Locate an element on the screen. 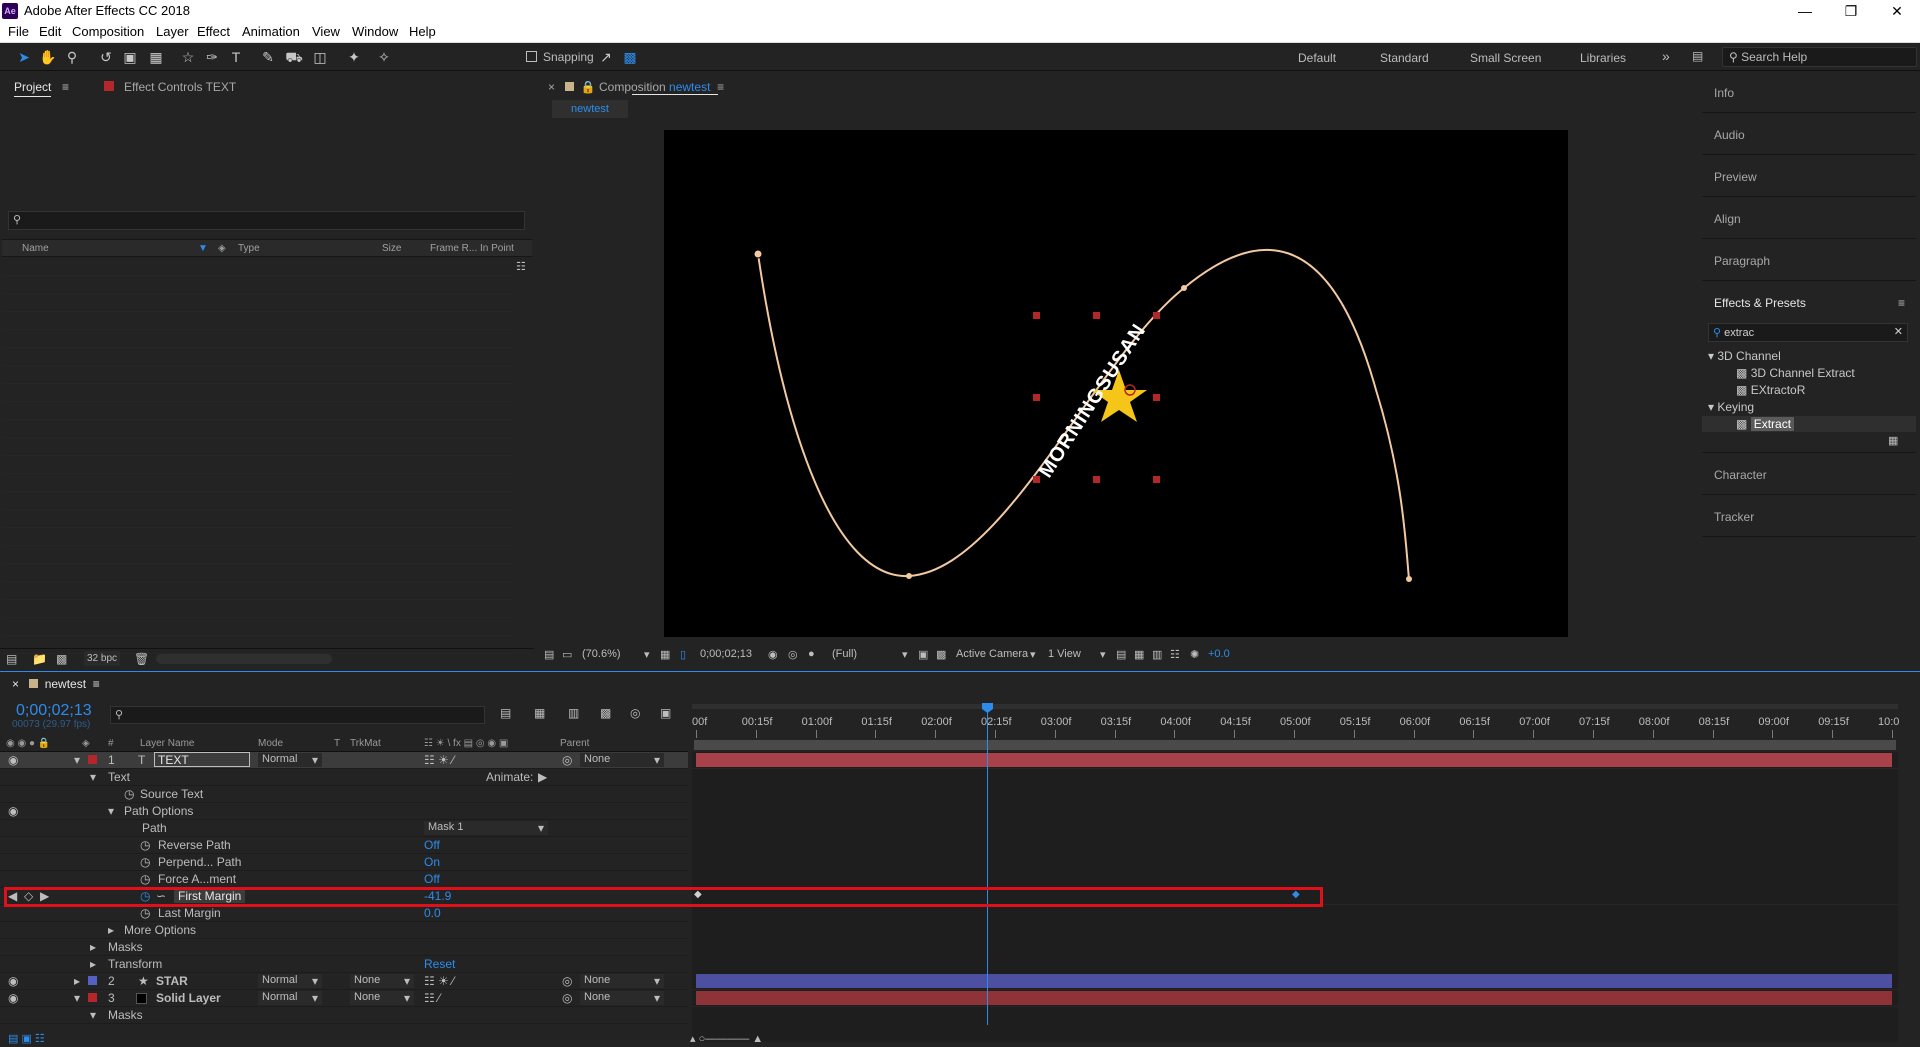  tab-project: Project is located at coordinates (33, 88).